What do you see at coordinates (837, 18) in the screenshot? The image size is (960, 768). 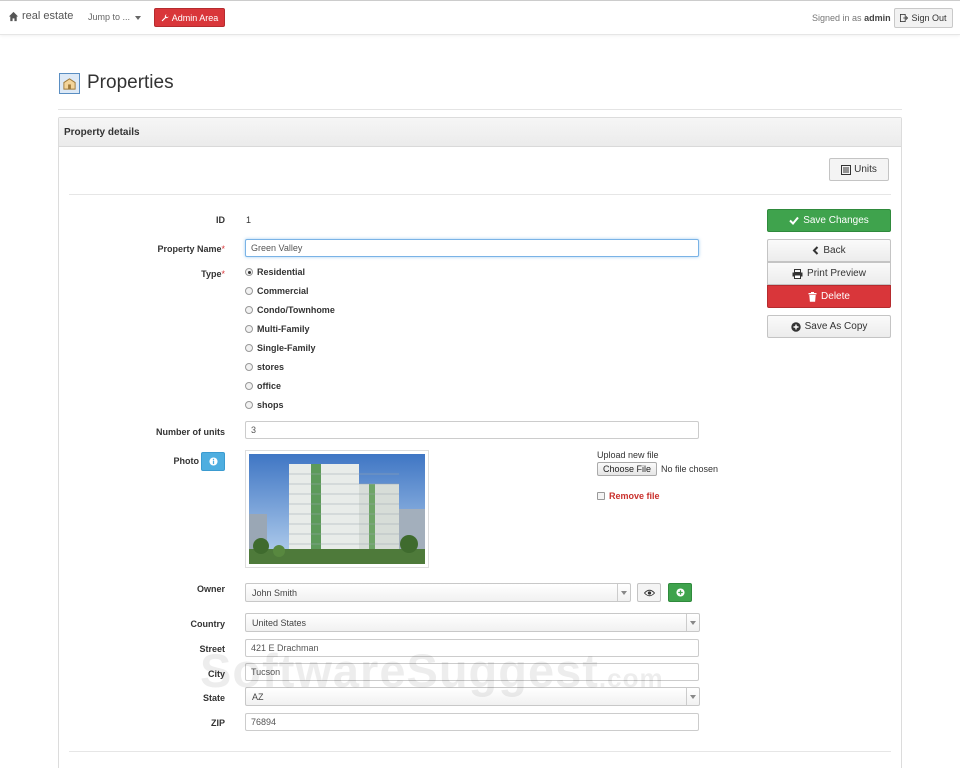 I see `signed-in-prefix: Signed in as` at bounding box center [837, 18].